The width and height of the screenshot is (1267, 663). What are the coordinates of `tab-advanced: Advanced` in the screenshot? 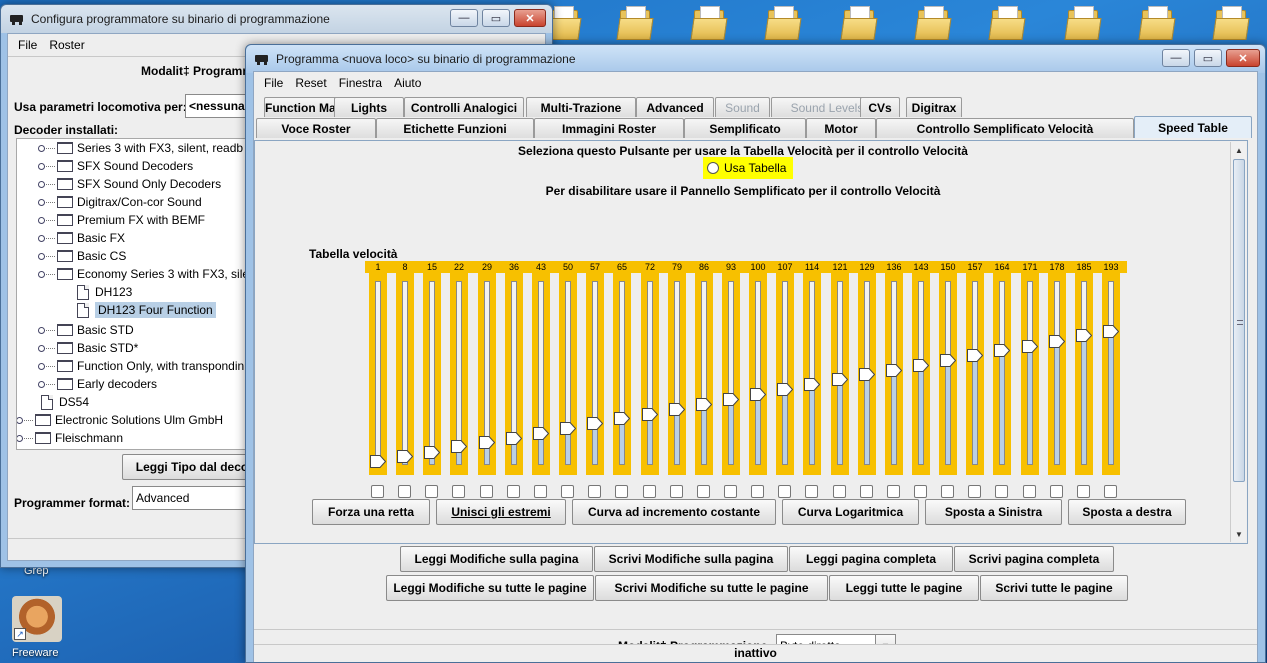 It's located at (675, 107).